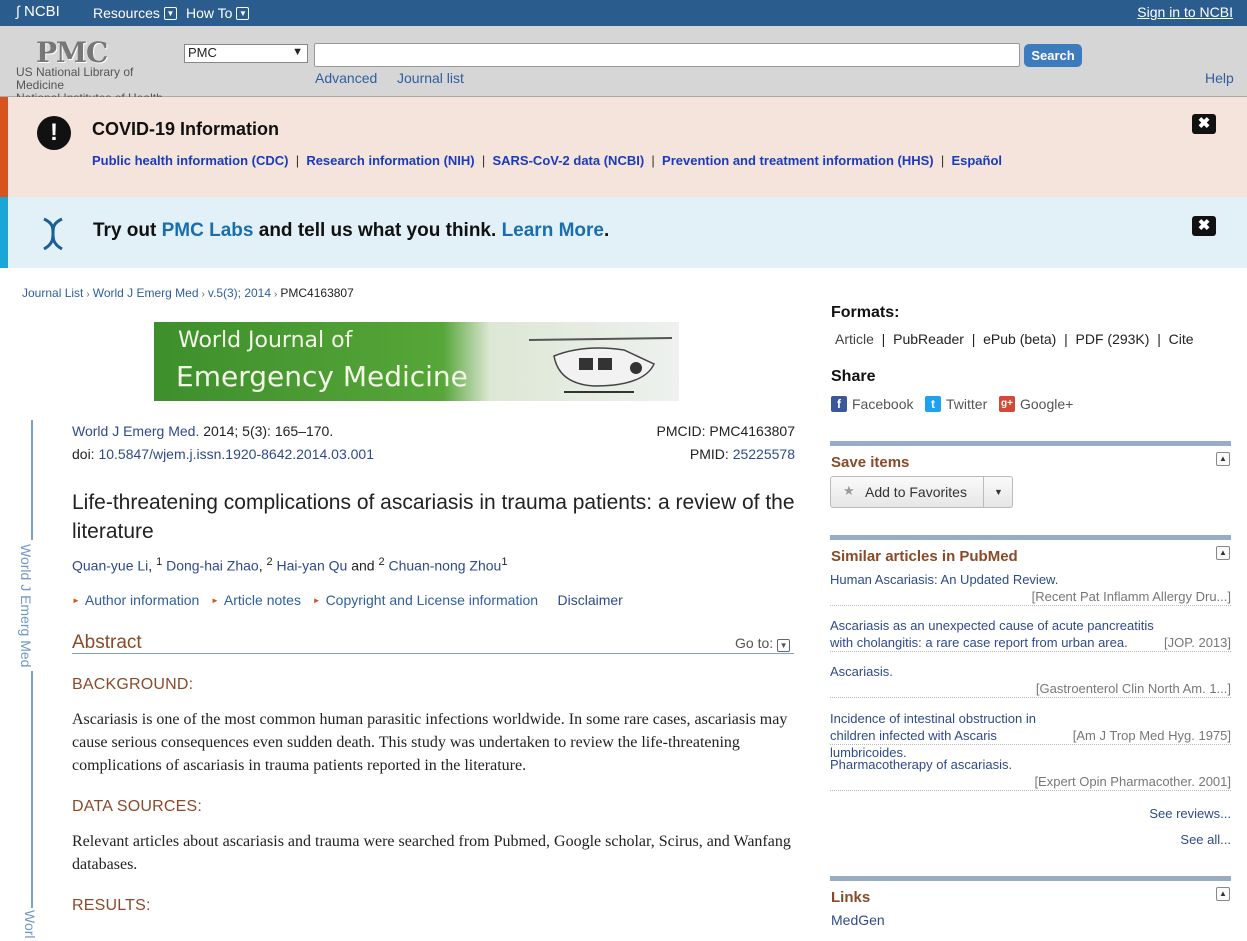 The image size is (1247, 941). I want to click on journal-side-rule, so click(32, 680).